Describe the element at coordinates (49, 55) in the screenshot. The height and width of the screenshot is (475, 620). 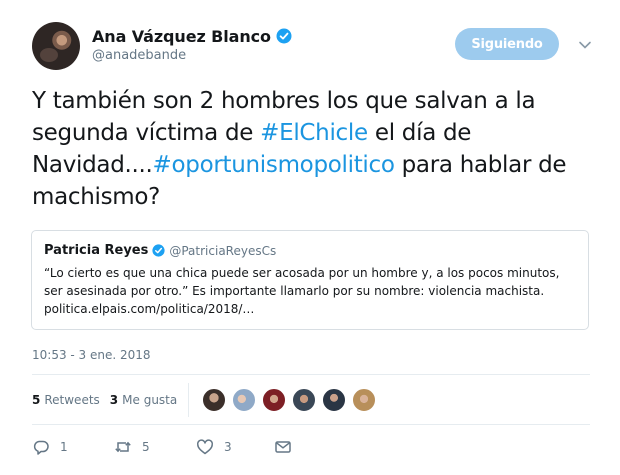
I see `avatar-detail` at that location.